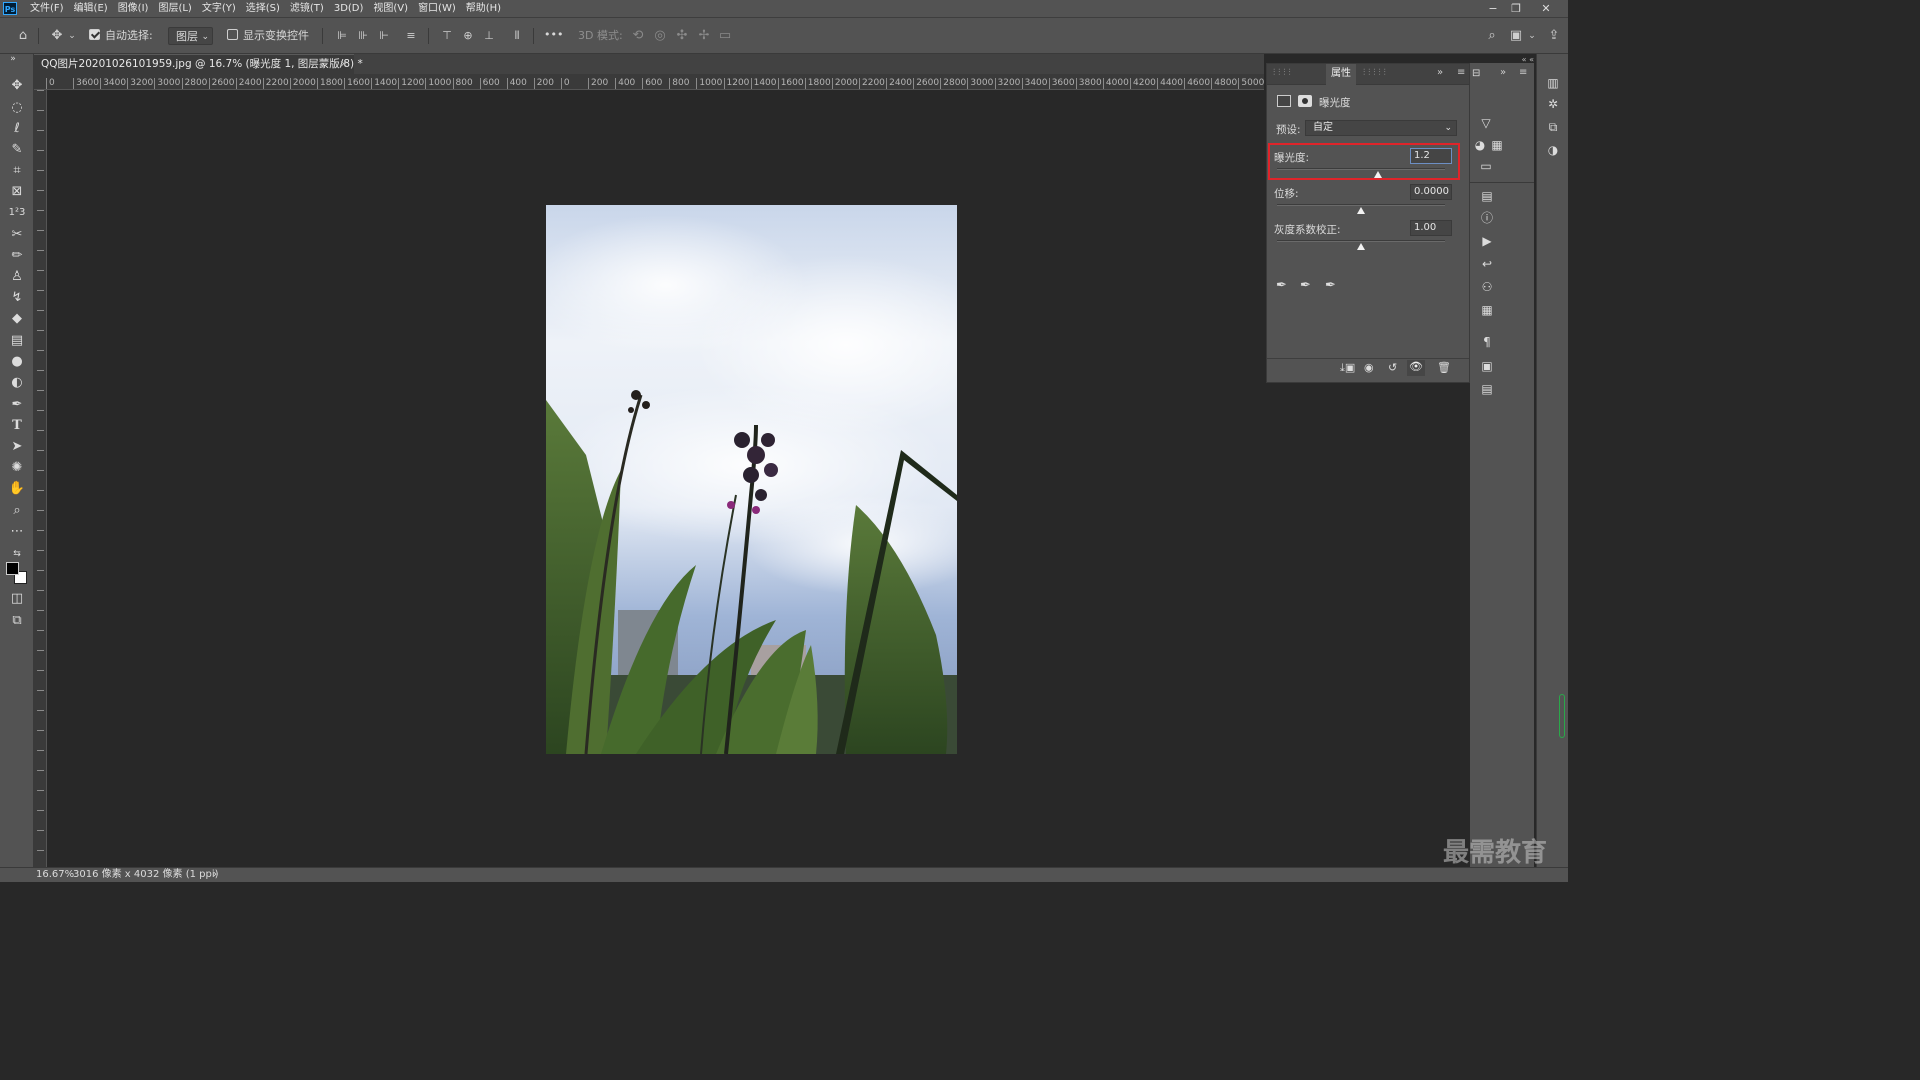 The width and height of the screenshot is (1920, 1080). Describe the element at coordinates (17, 235) in the screenshot. I see `healing-tool-icon: ✂` at that location.